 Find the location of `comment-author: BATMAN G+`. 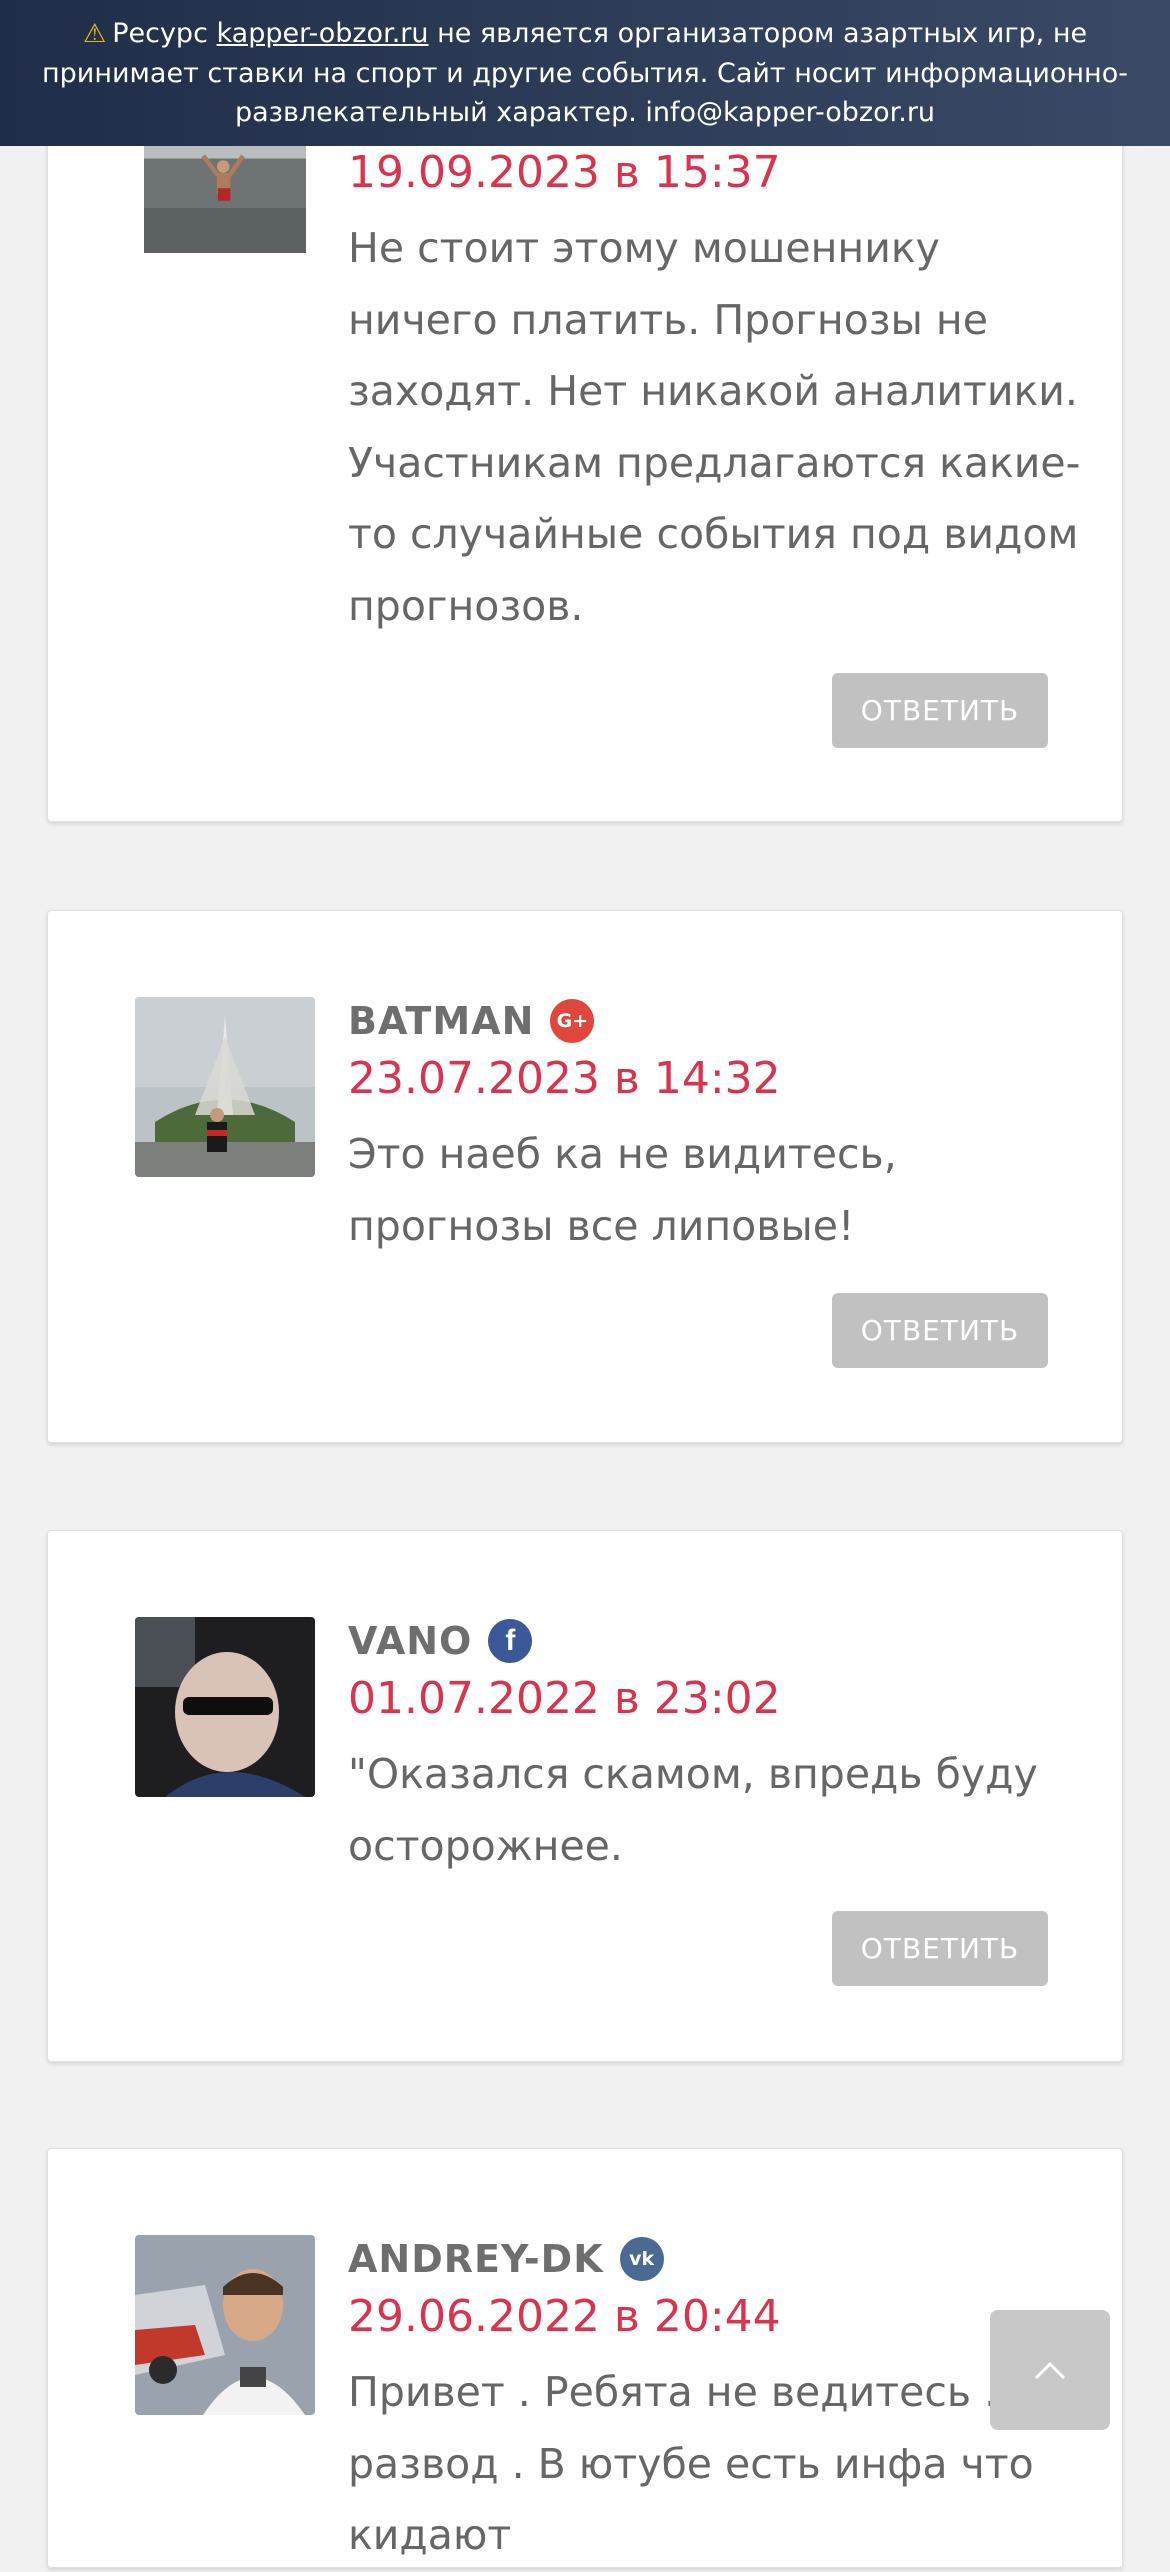

comment-author: BATMAN G+ is located at coordinates (471, 1021).